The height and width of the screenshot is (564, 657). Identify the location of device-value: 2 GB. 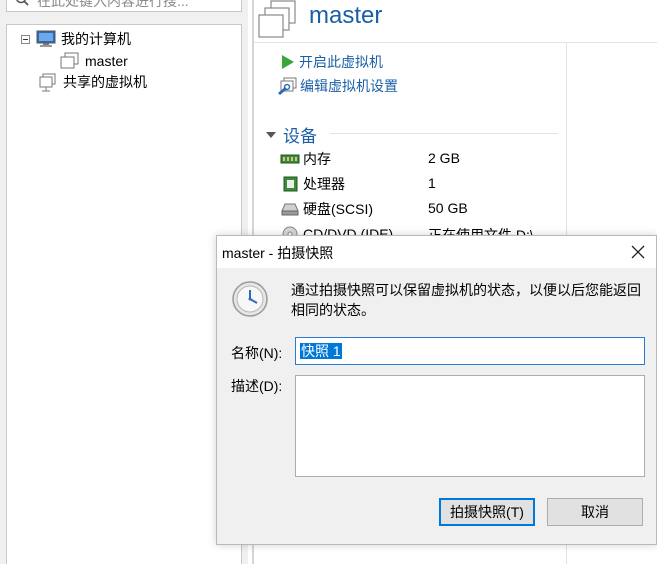
(444, 158).